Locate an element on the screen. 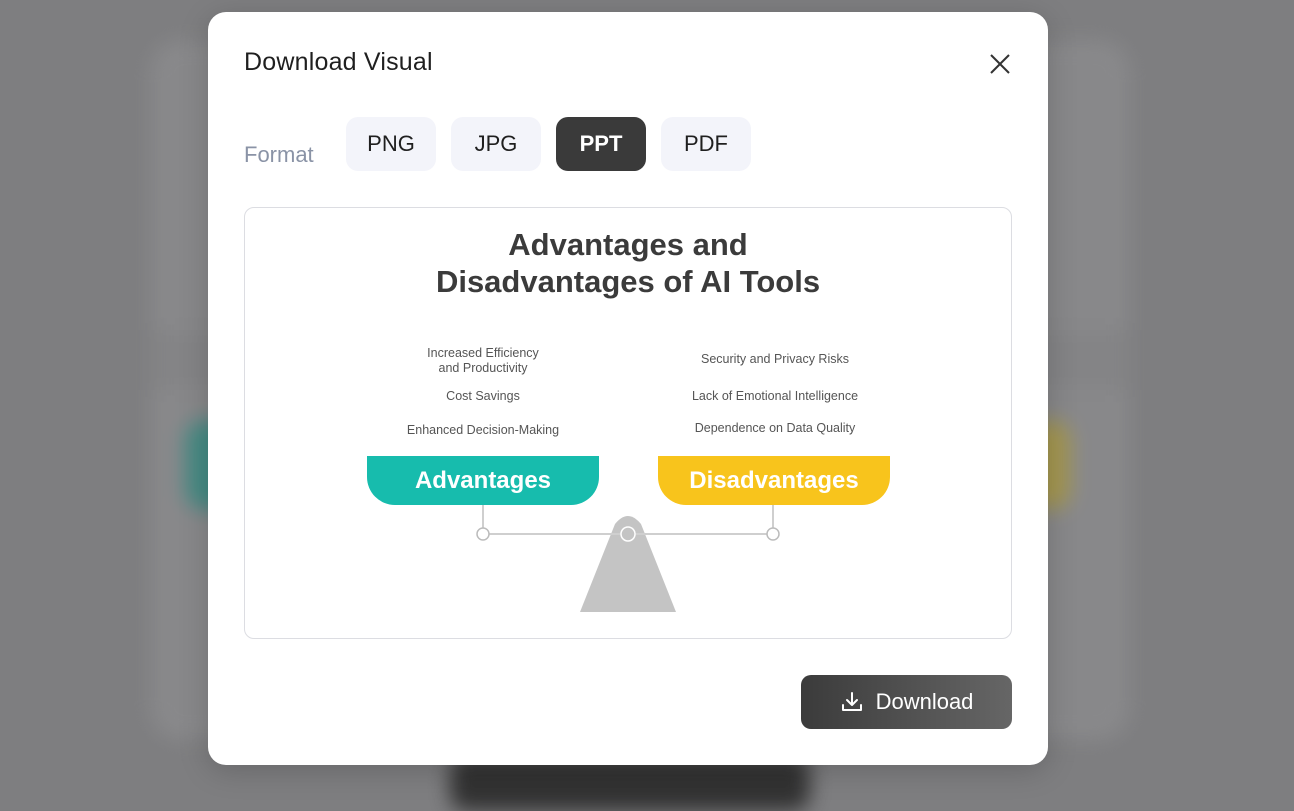  format-ppt-button: PPT is located at coordinates (601, 144).